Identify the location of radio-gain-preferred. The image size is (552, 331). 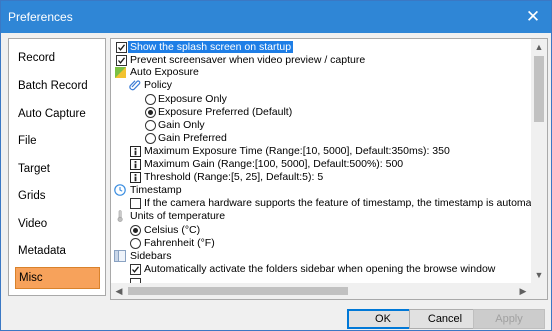
(150, 138).